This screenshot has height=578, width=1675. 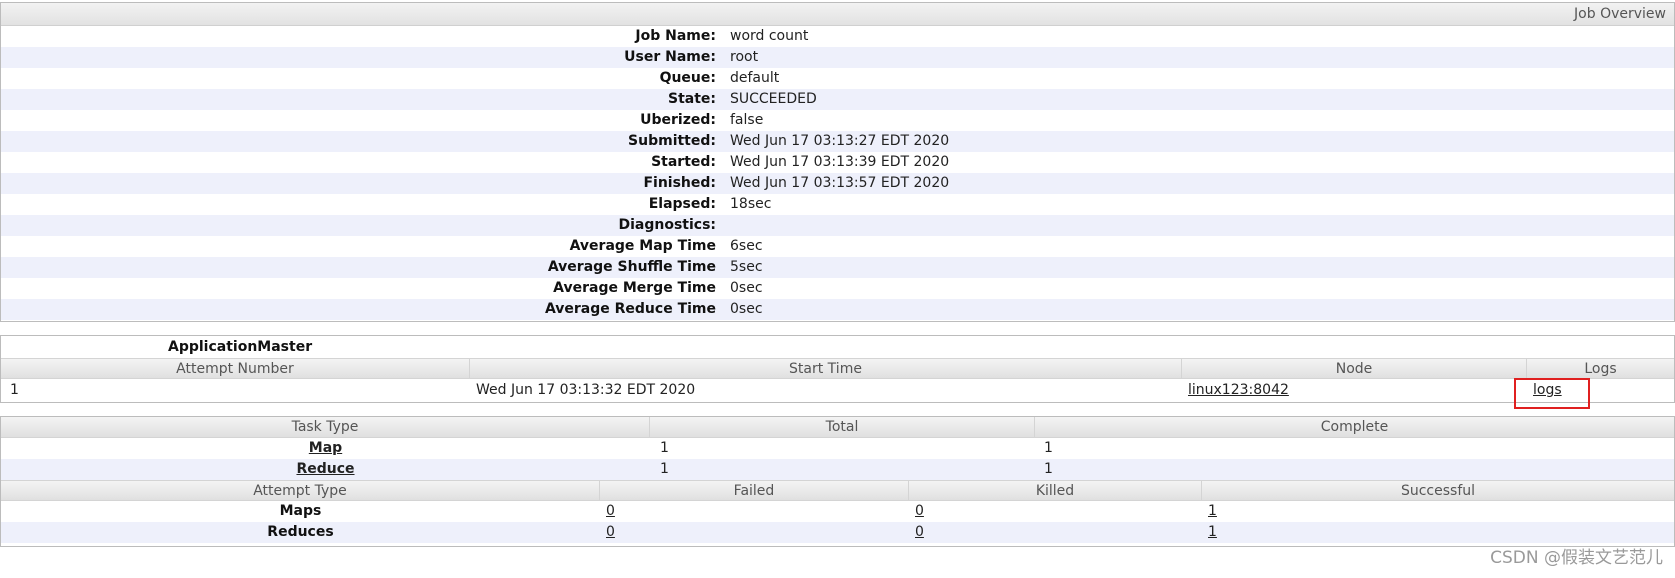 I want to click on column-header-attempt-type: Attempt Type, so click(x=300, y=490).